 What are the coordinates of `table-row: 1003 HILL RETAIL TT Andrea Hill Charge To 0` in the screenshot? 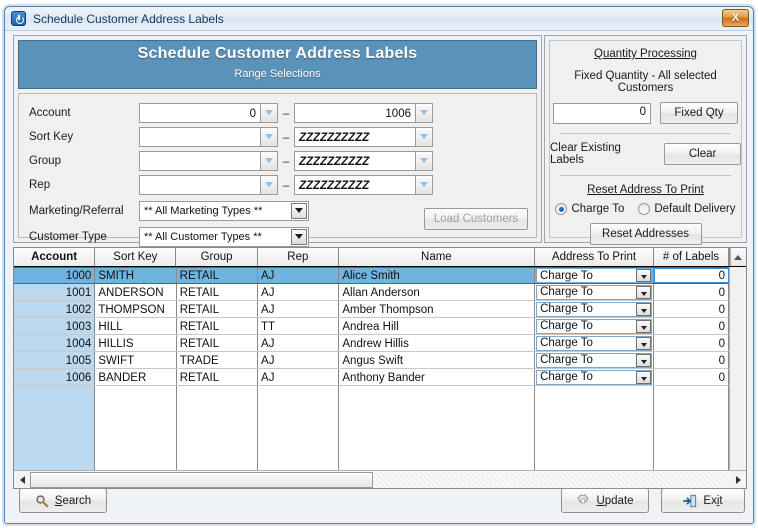 It's located at (371, 326).